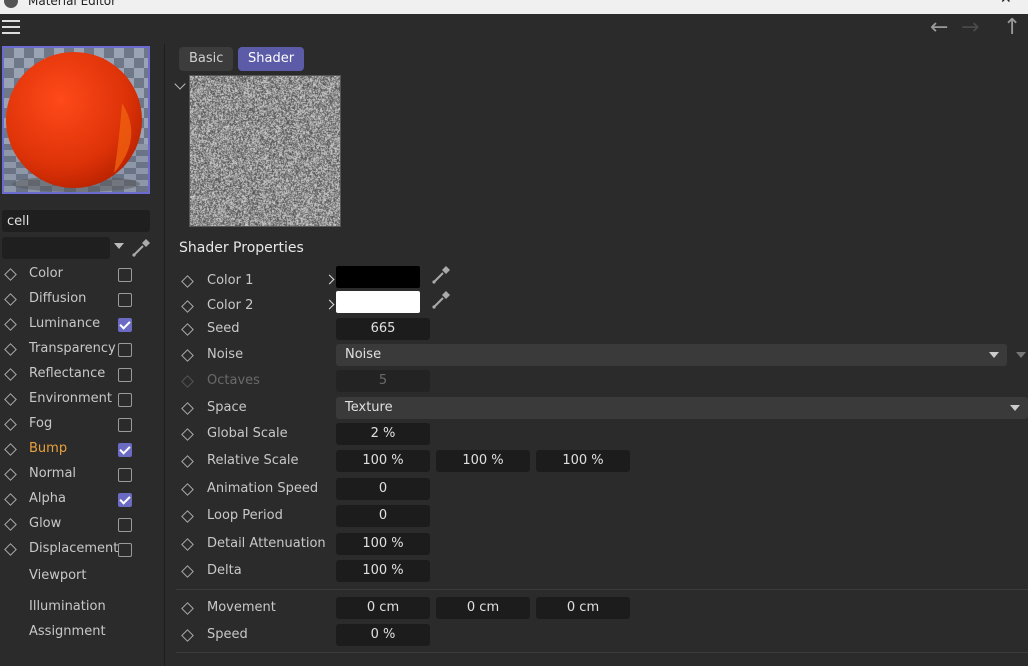 The image size is (1028, 666). What do you see at coordinates (369, 407) in the screenshot?
I see `dropdown-value: Texture` at bounding box center [369, 407].